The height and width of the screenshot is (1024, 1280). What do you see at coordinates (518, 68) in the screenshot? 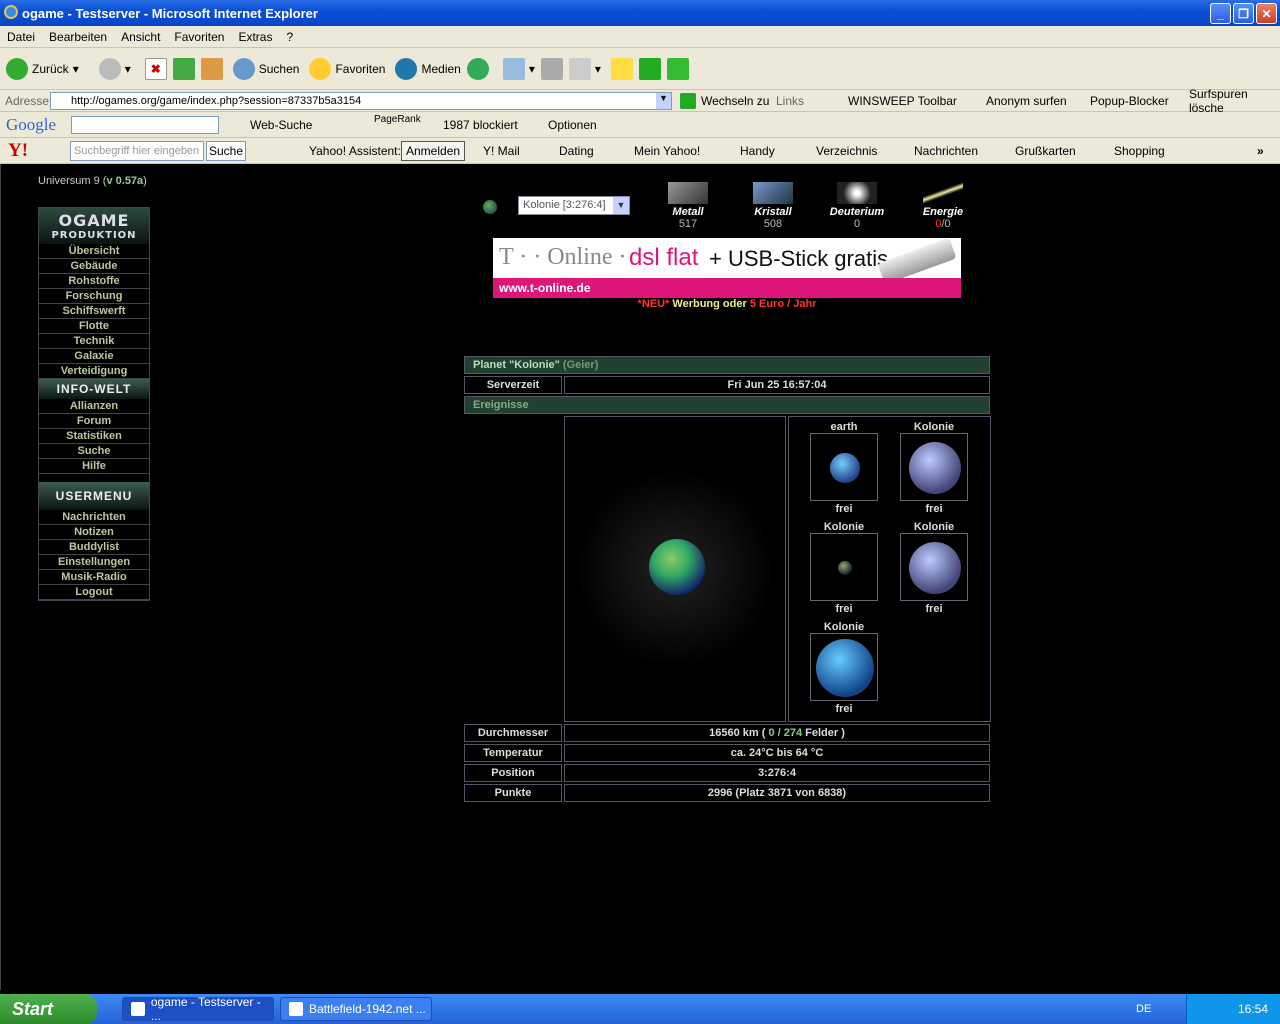
I see `mail-button: ▾` at bounding box center [518, 68].